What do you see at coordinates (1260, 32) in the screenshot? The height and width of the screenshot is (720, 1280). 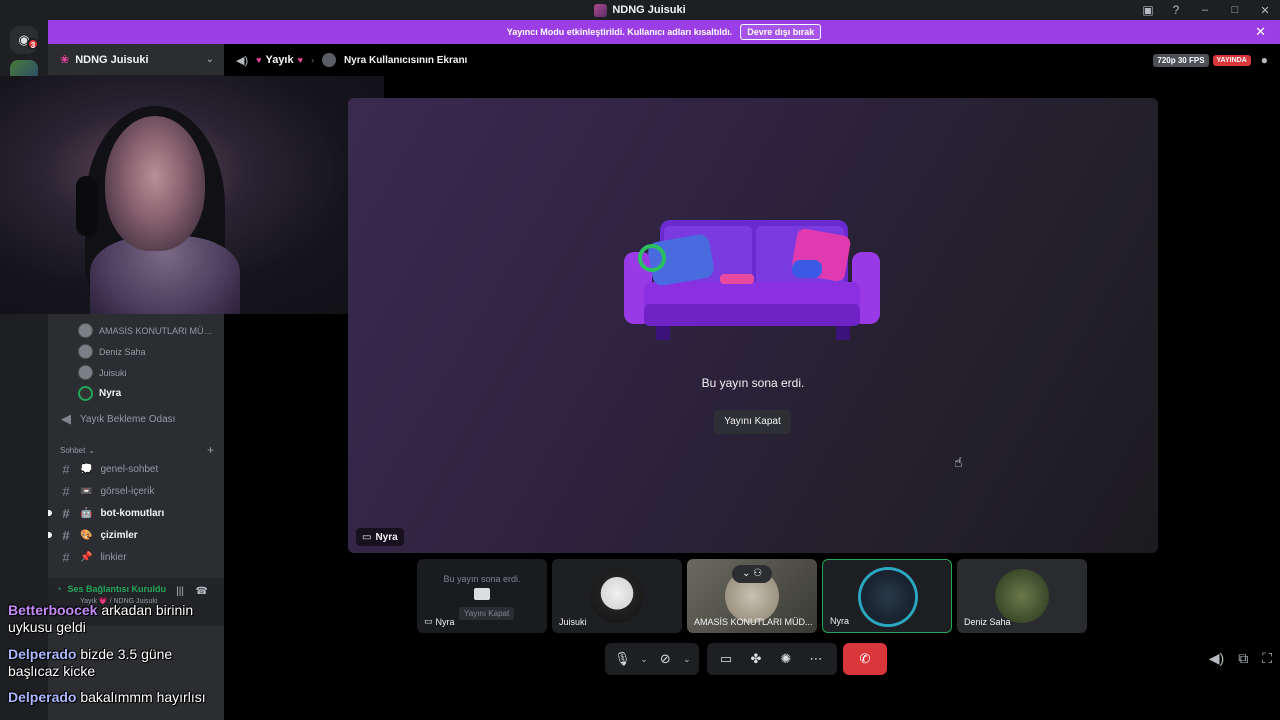 I see `close-banner-icon: ✕` at bounding box center [1260, 32].